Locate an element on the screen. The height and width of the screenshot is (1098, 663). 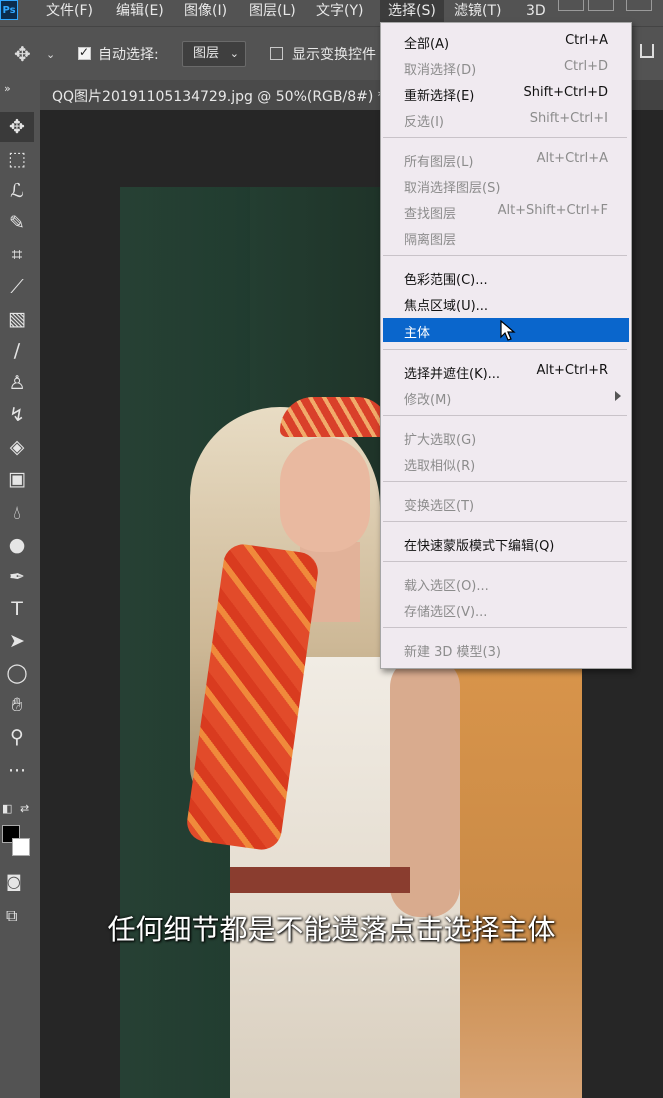
menu-edit: 编辑(E) is located at coordinates (140, 11).